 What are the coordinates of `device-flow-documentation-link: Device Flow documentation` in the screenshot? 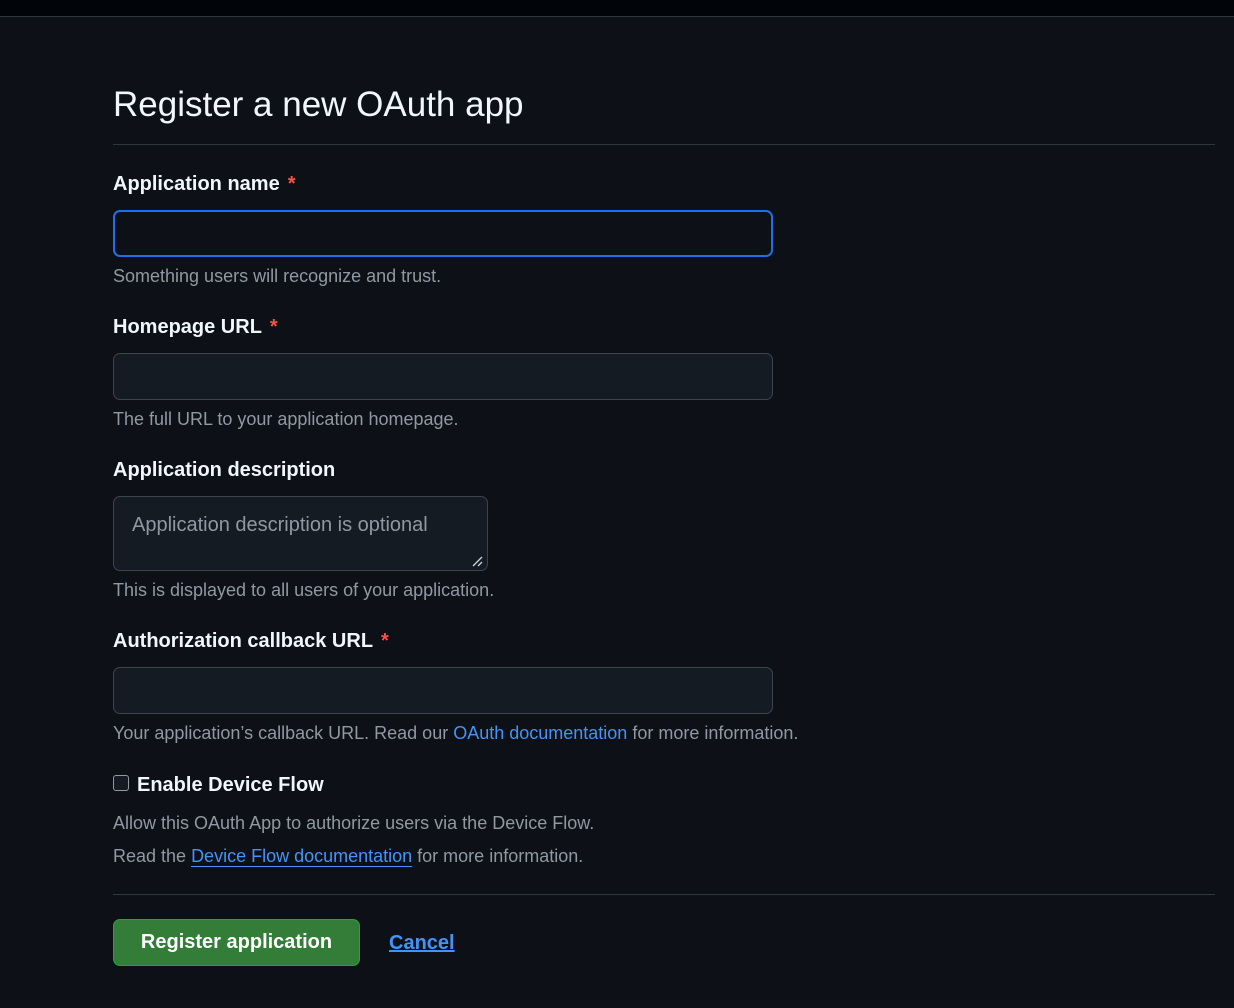 It's located at (301, 856).